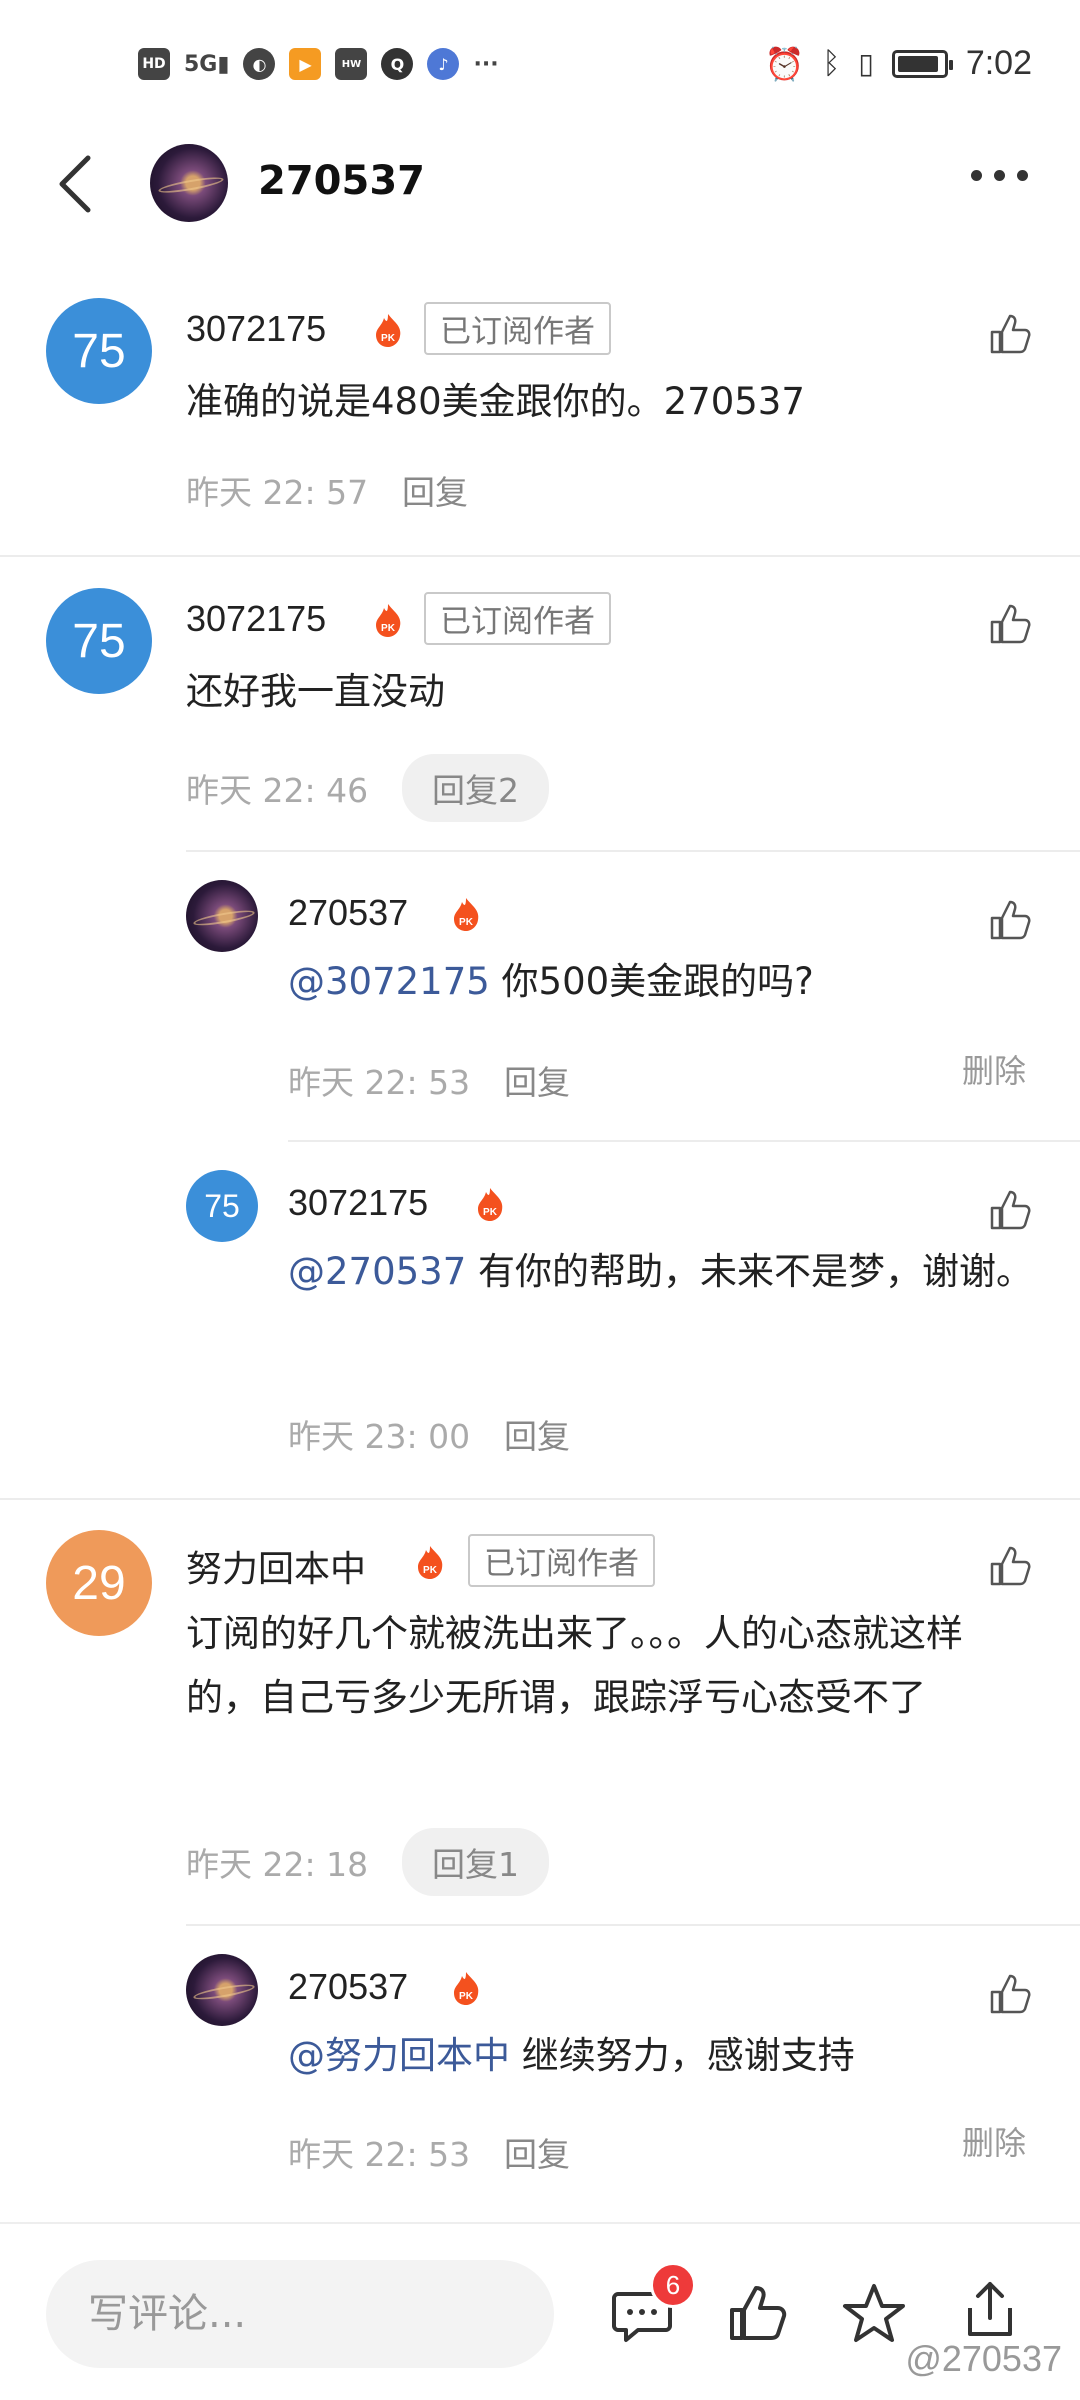 This screenshot has width=1080, height=2400. Describe the element at coordinates (998, 63) in the screenshot. I see `status-time: 7:02` at that location.